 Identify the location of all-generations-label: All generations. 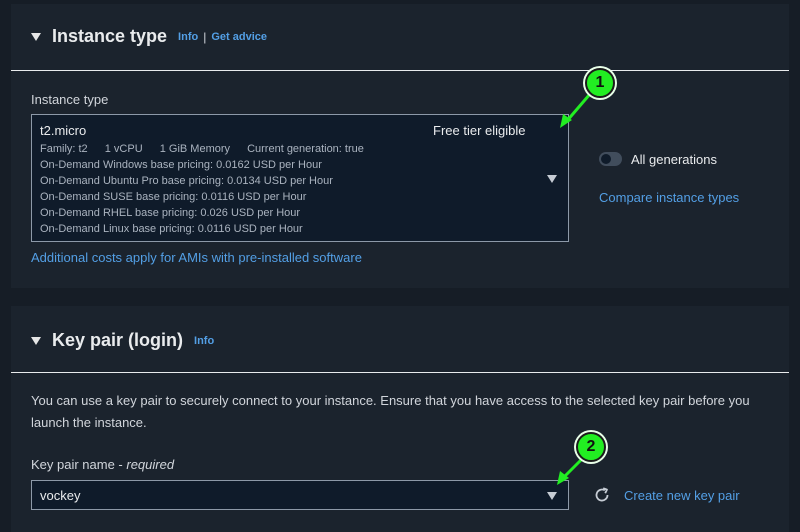
(674, 159).